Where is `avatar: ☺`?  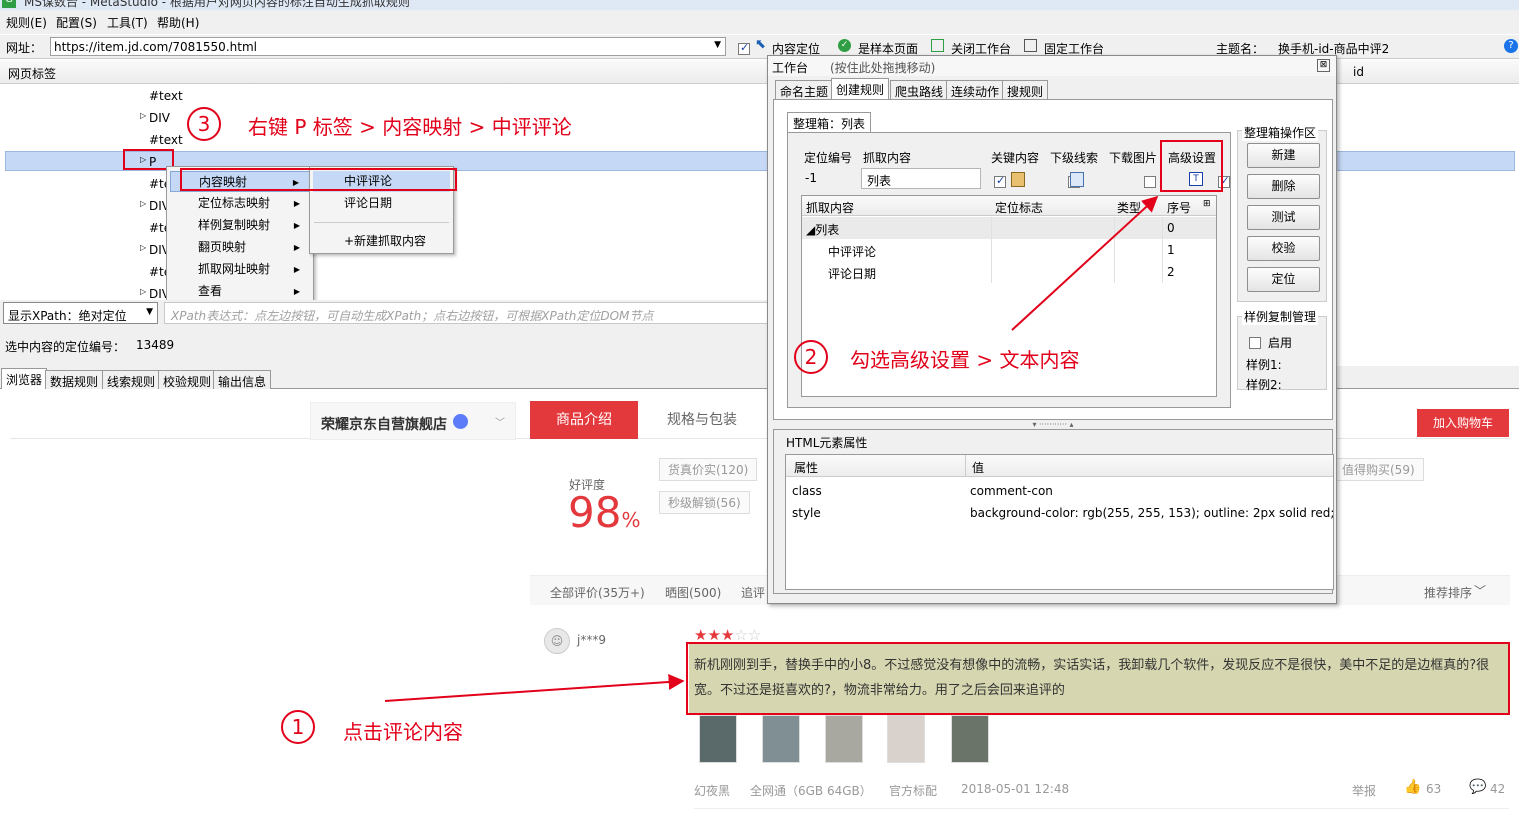
avatar: ☺ is located at coordinates (557, 641).